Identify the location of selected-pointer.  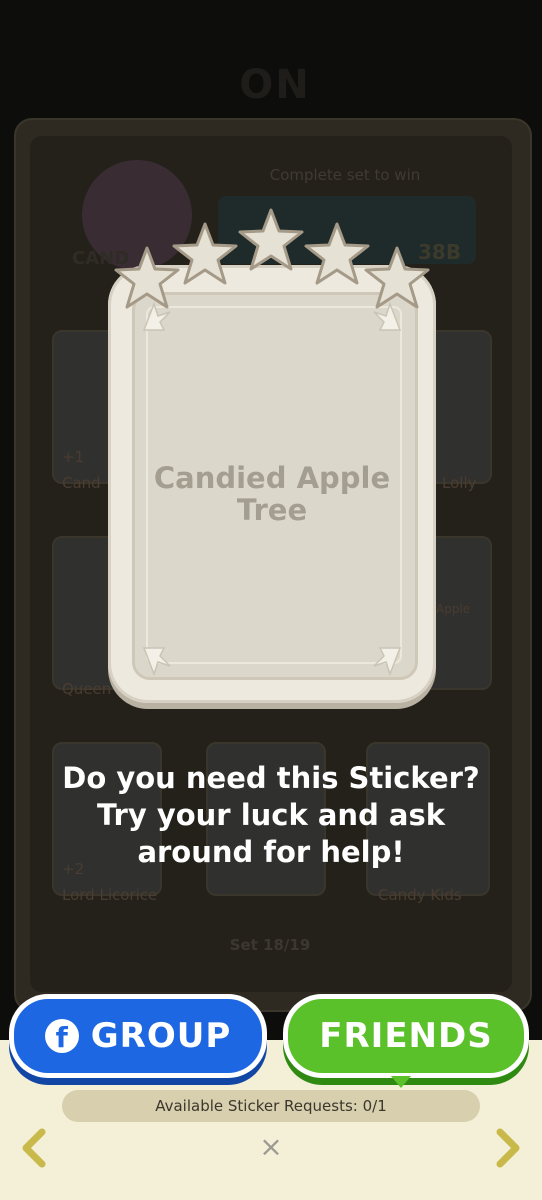
(401, 1082).